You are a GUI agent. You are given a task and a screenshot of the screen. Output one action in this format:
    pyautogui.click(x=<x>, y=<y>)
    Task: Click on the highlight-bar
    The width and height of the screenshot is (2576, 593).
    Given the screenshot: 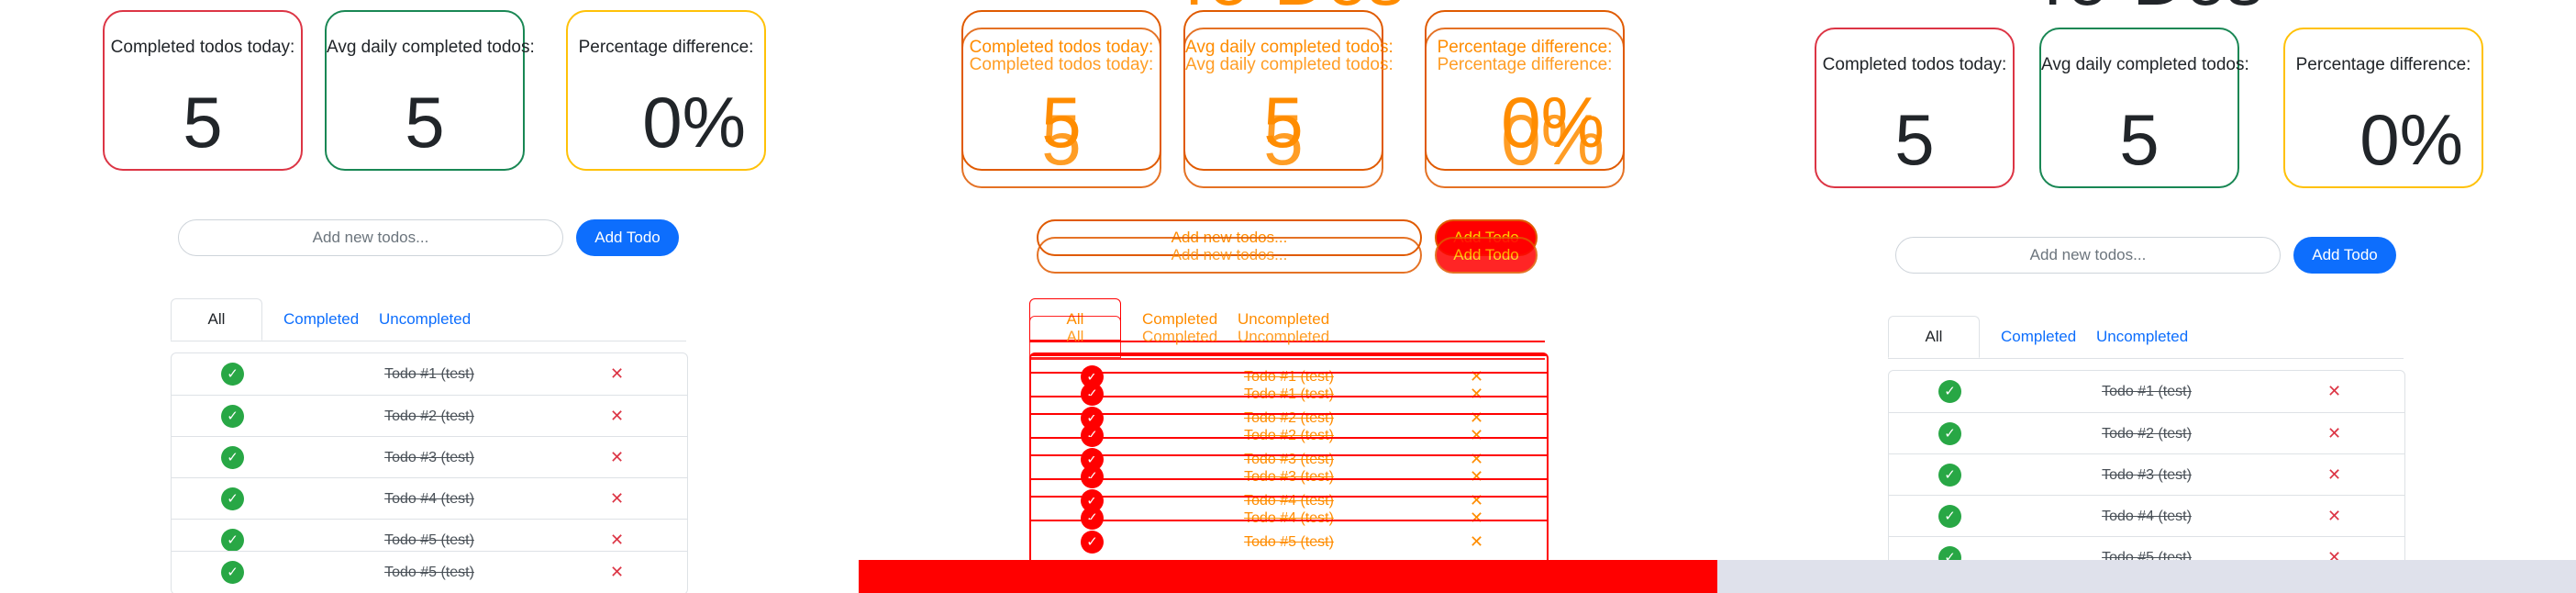 What is the action you would take?
    pyautogui.click(x=1288, y=576)
    